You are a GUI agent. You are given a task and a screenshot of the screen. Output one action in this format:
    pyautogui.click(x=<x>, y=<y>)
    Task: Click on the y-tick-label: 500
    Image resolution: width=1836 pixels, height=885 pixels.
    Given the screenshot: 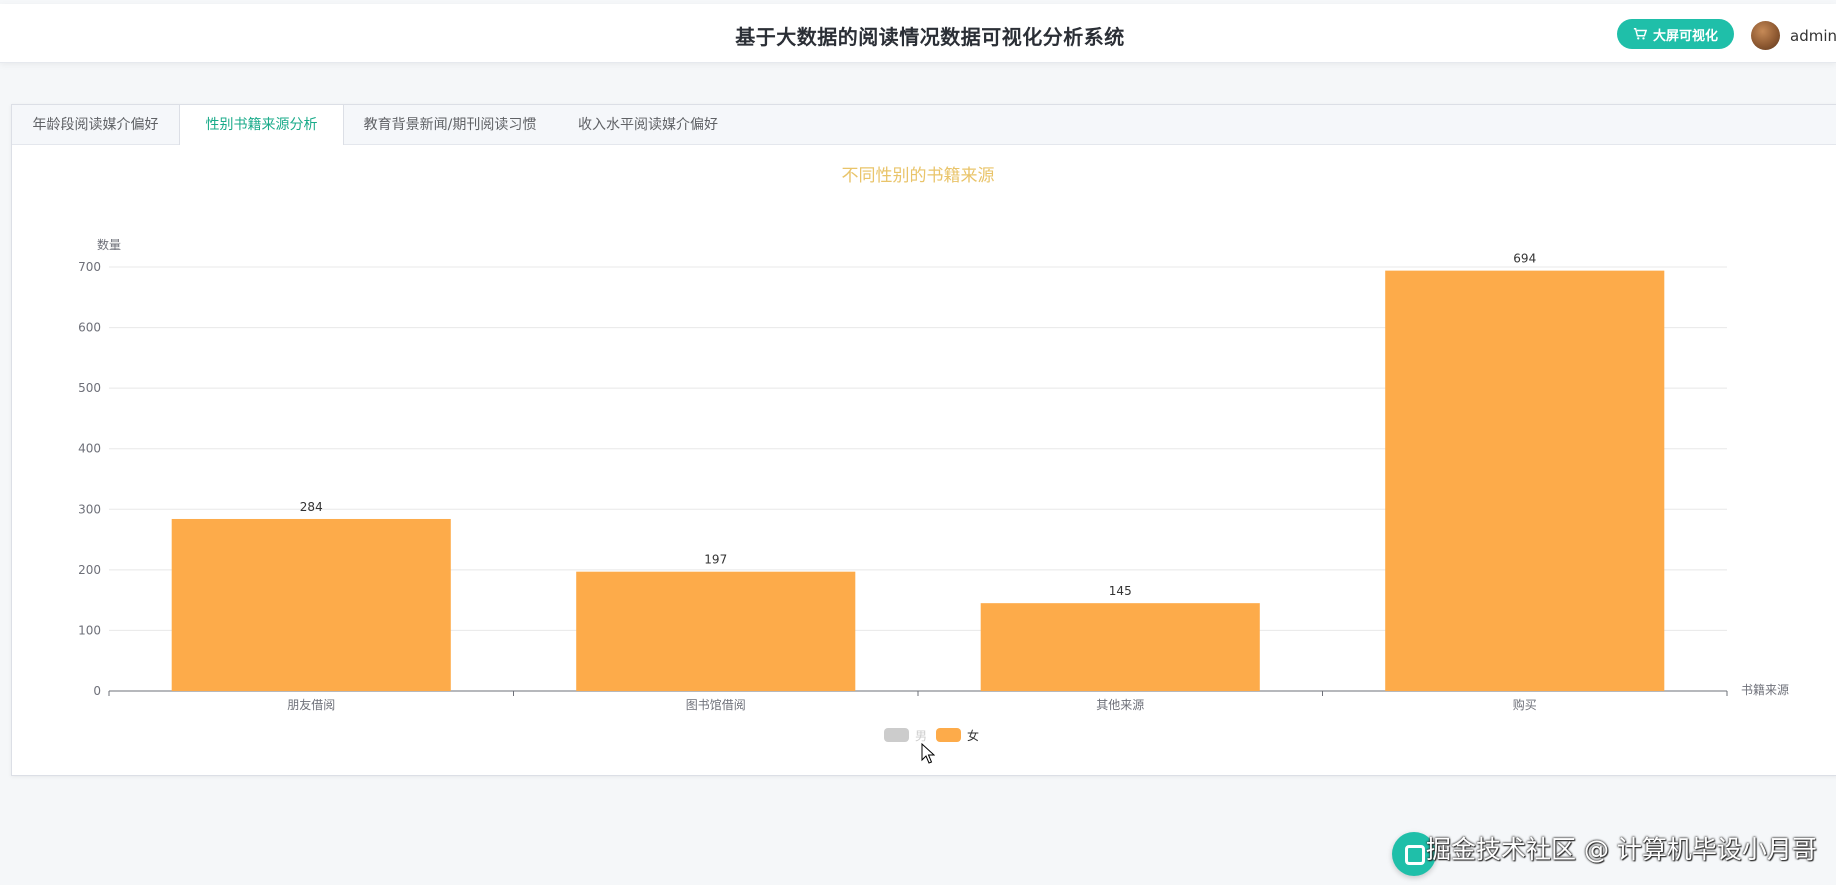 What is the action you would take?
    pyautogui.click(x=89, y=388)
    